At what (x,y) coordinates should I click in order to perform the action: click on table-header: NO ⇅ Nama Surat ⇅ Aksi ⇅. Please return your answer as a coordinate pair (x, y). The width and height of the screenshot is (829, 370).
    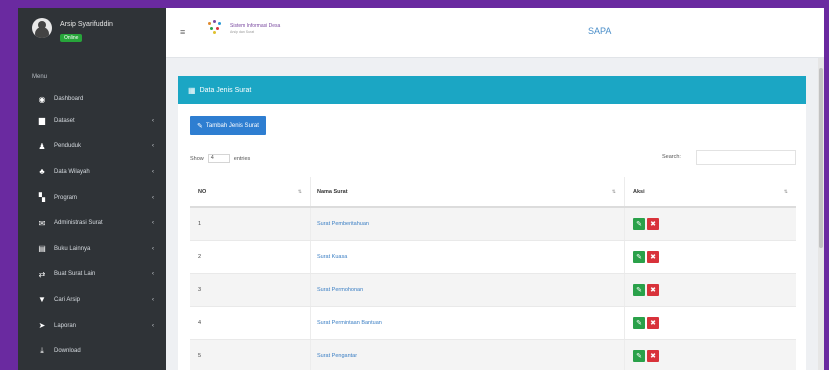
    Looking at the image, I should click on (493, 192).